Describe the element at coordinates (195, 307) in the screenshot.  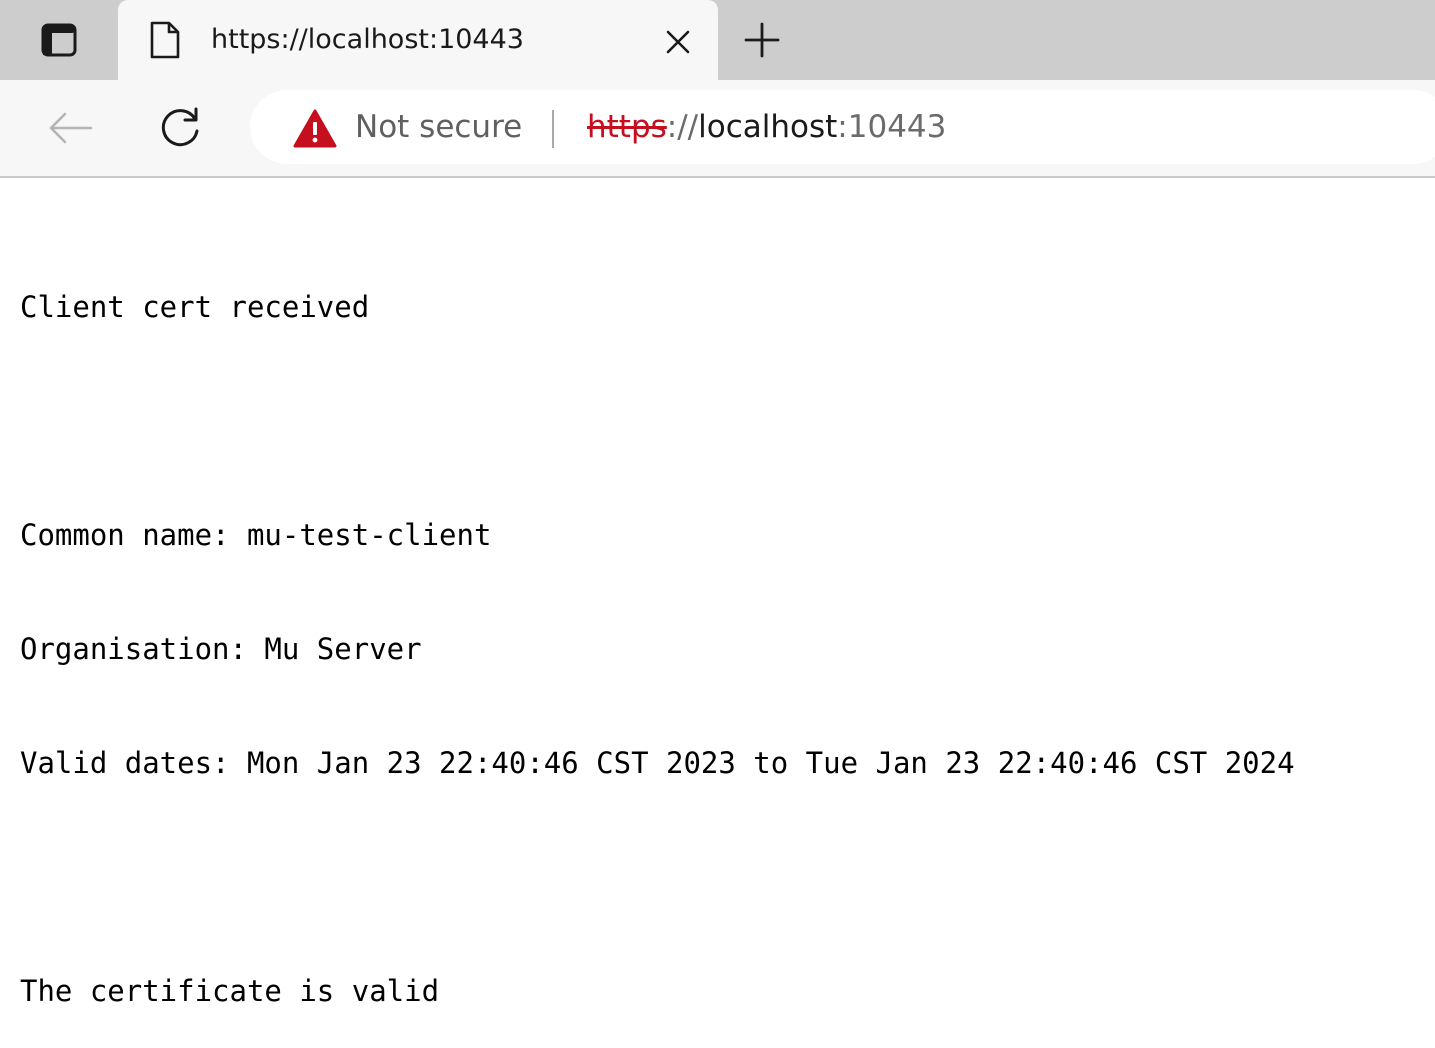
I see `page-text-line: Client cert received` at that location.